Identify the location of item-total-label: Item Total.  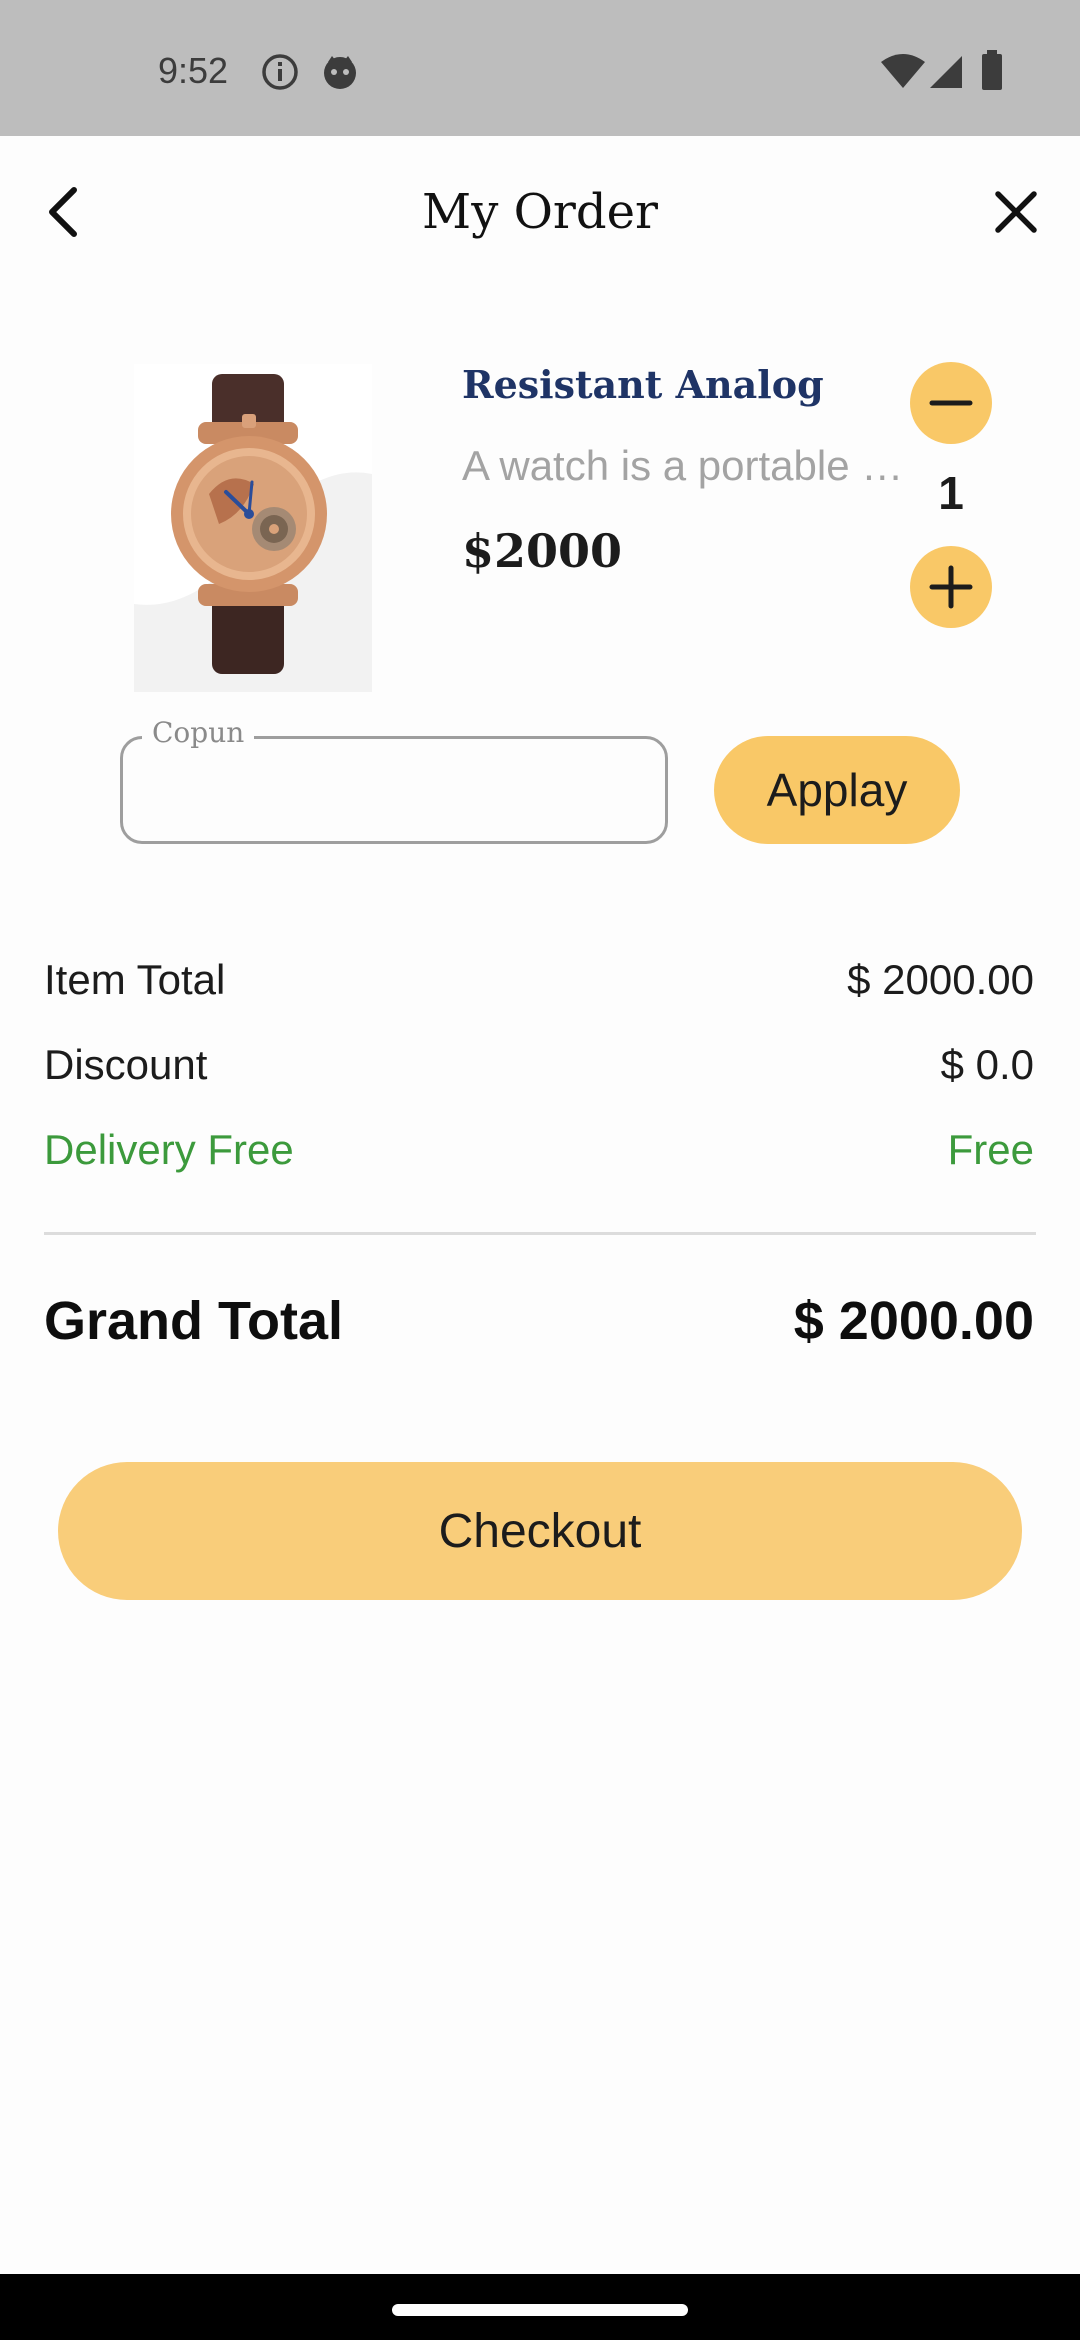
(135, 979).